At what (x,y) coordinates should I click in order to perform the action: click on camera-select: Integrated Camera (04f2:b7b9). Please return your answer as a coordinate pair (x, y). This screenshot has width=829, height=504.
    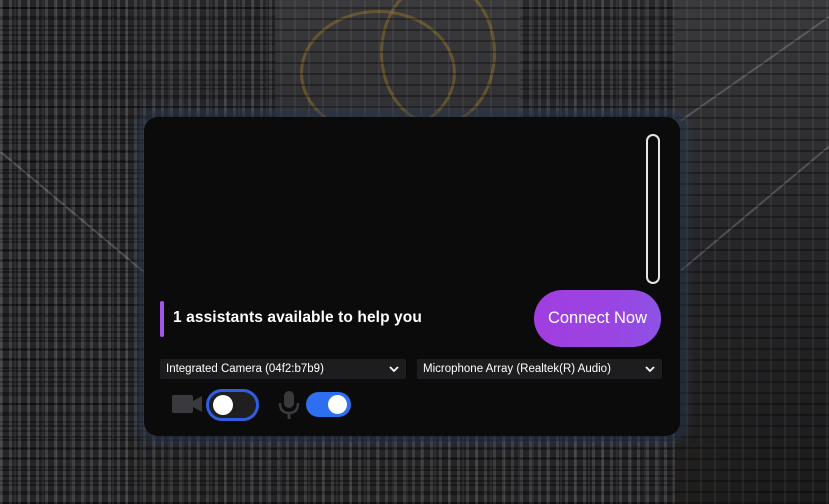
    Looking at the image, I should click on (283, 369).